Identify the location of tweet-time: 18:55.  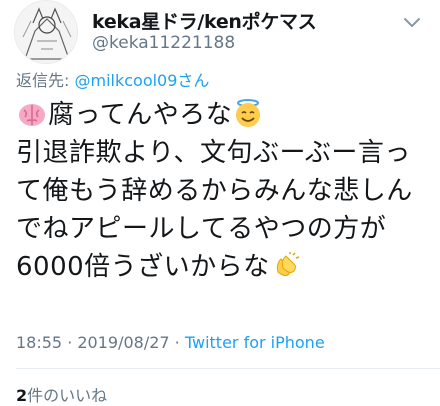
(39, 342).